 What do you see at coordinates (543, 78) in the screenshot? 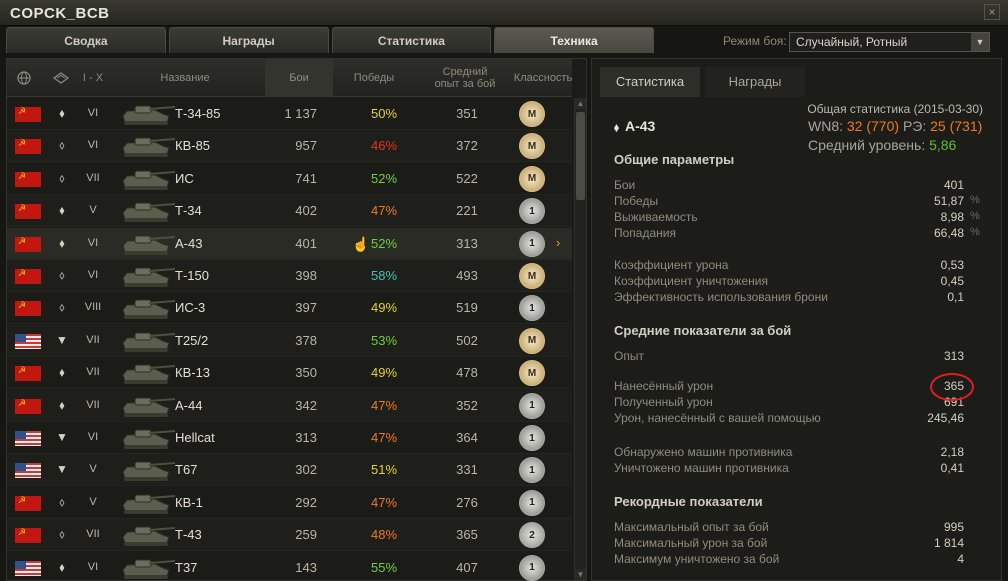
I see `header-mastery: Классность` at bounding box center [543, 78].